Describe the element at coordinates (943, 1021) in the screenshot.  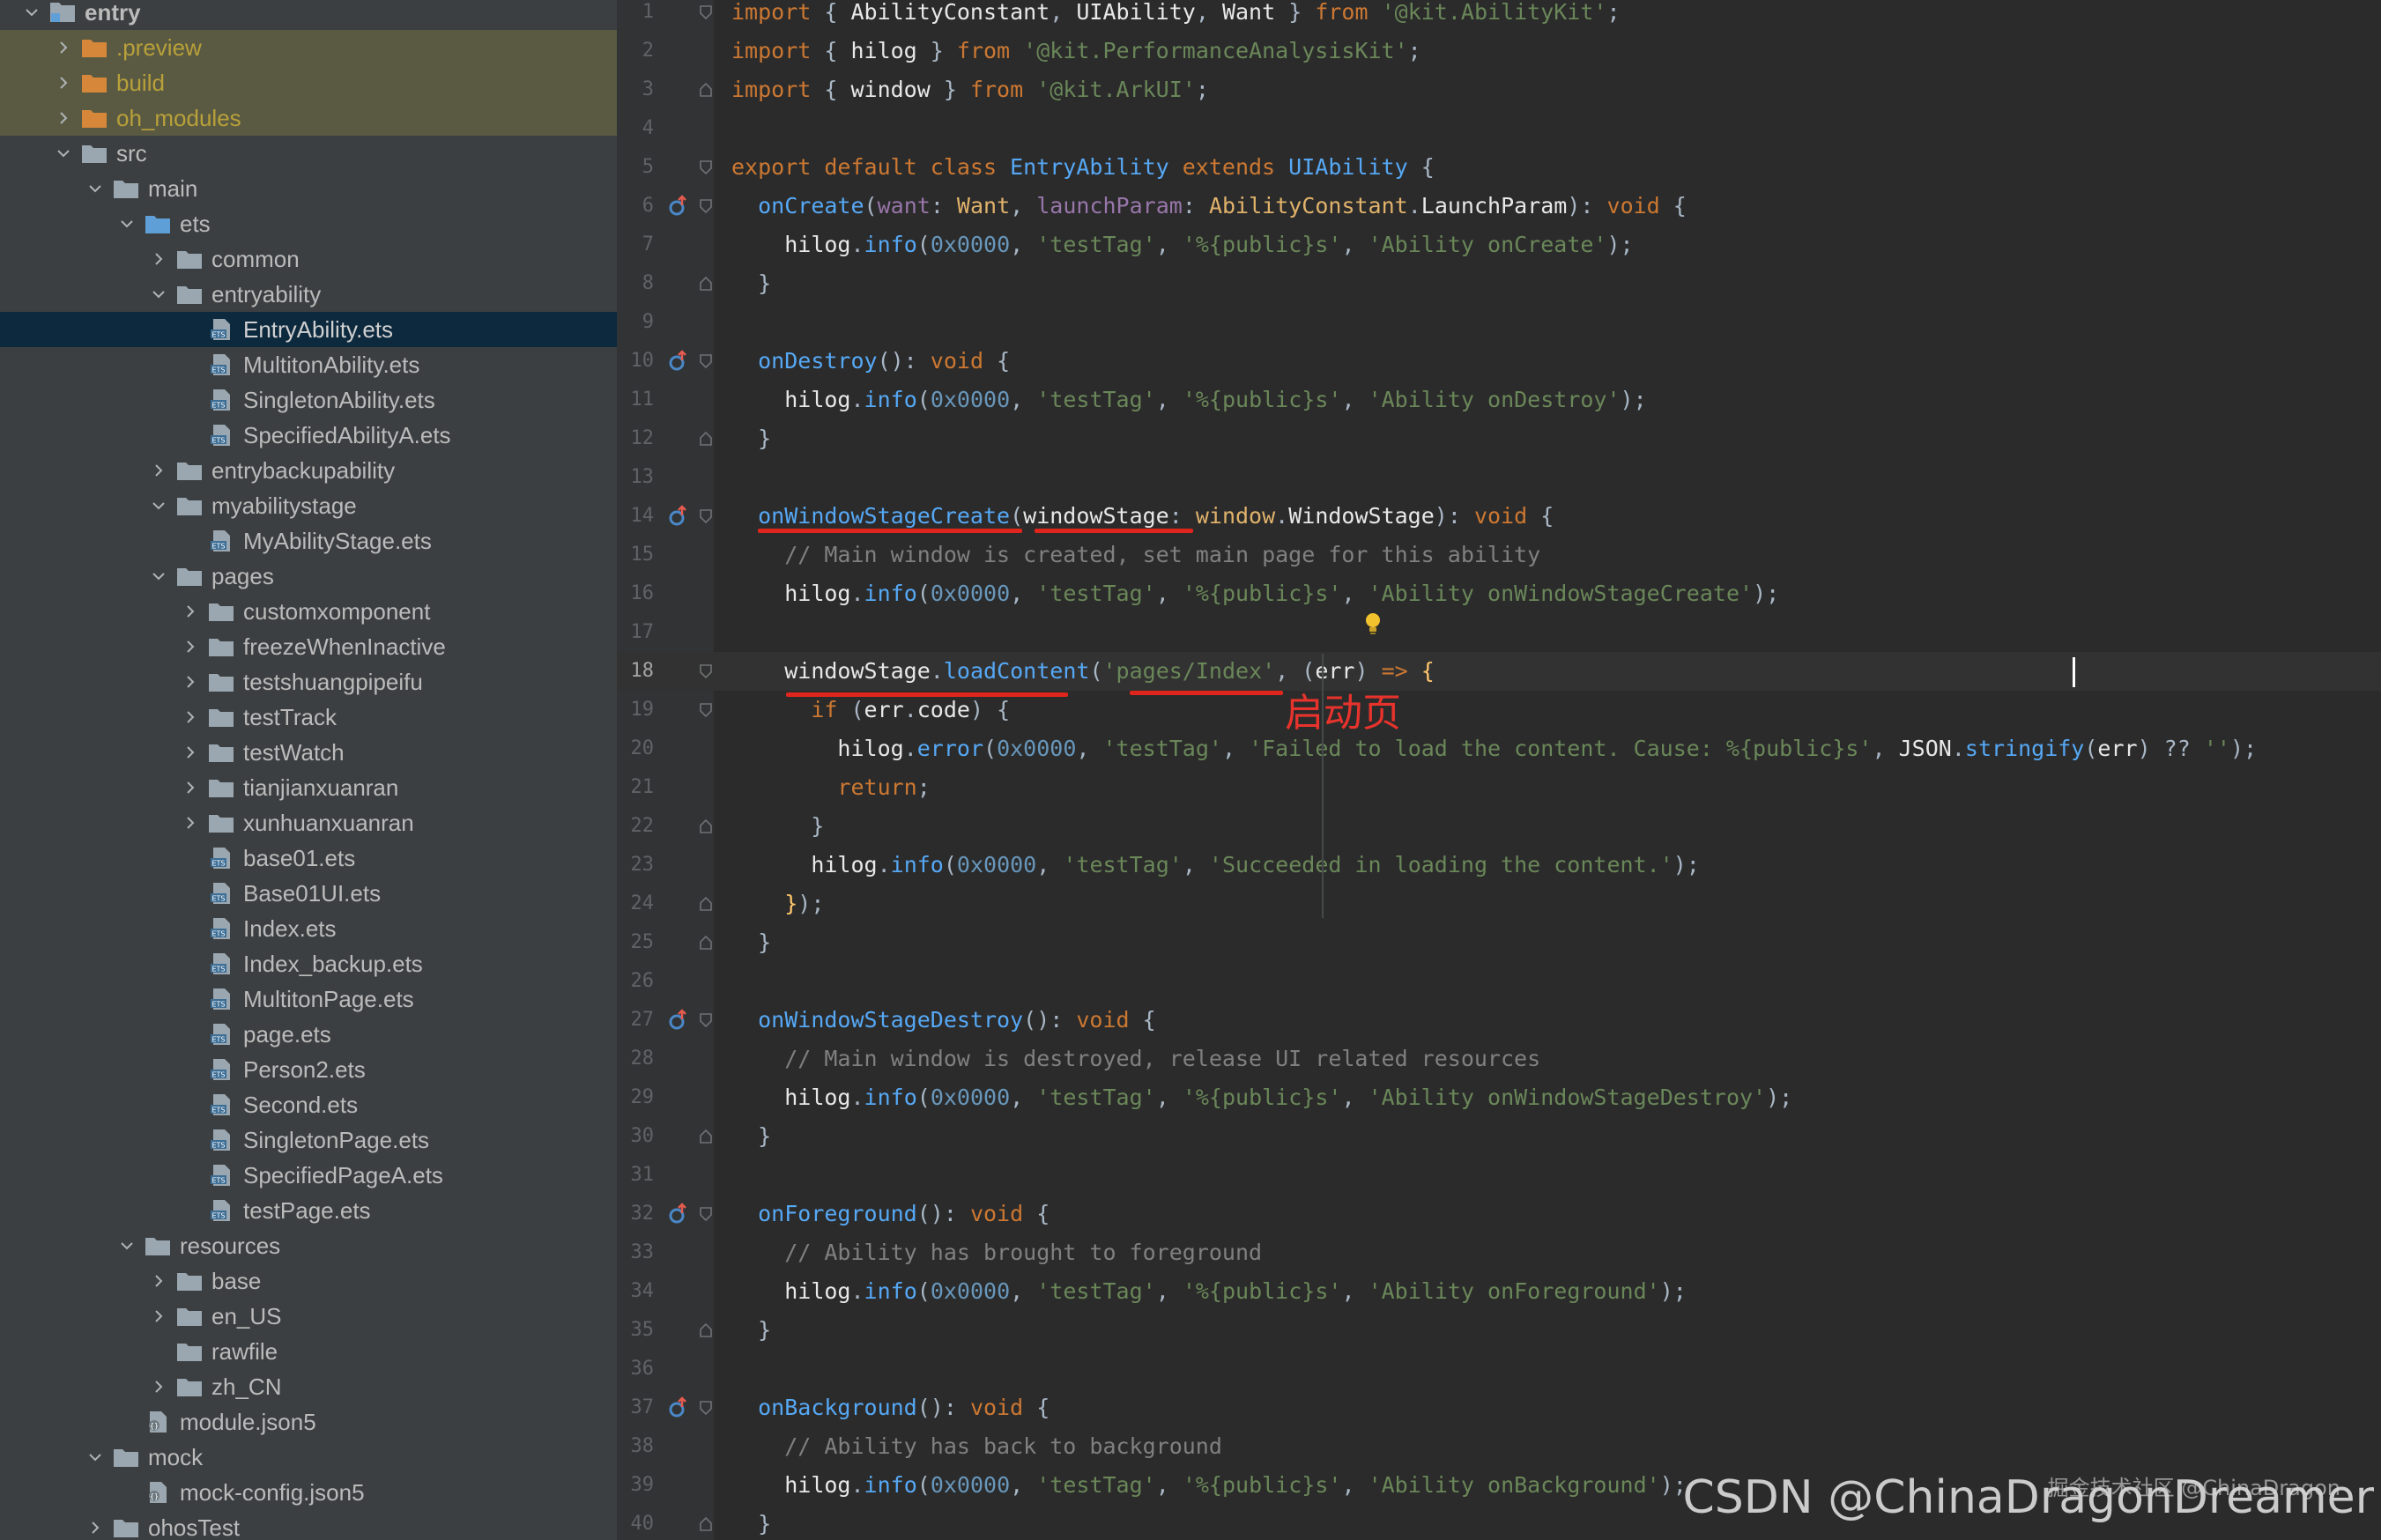
I see `code-text: onWindowStageDestroy(): void {` at that location.